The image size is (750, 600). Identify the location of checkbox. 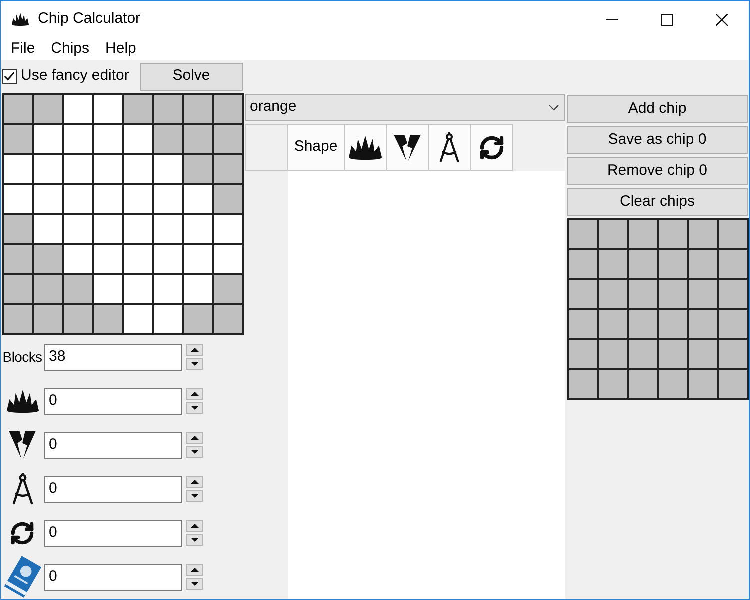
(9, 76).